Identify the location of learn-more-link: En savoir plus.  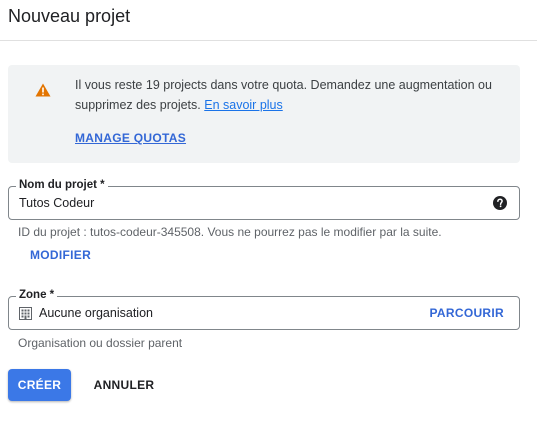
(243, 105).